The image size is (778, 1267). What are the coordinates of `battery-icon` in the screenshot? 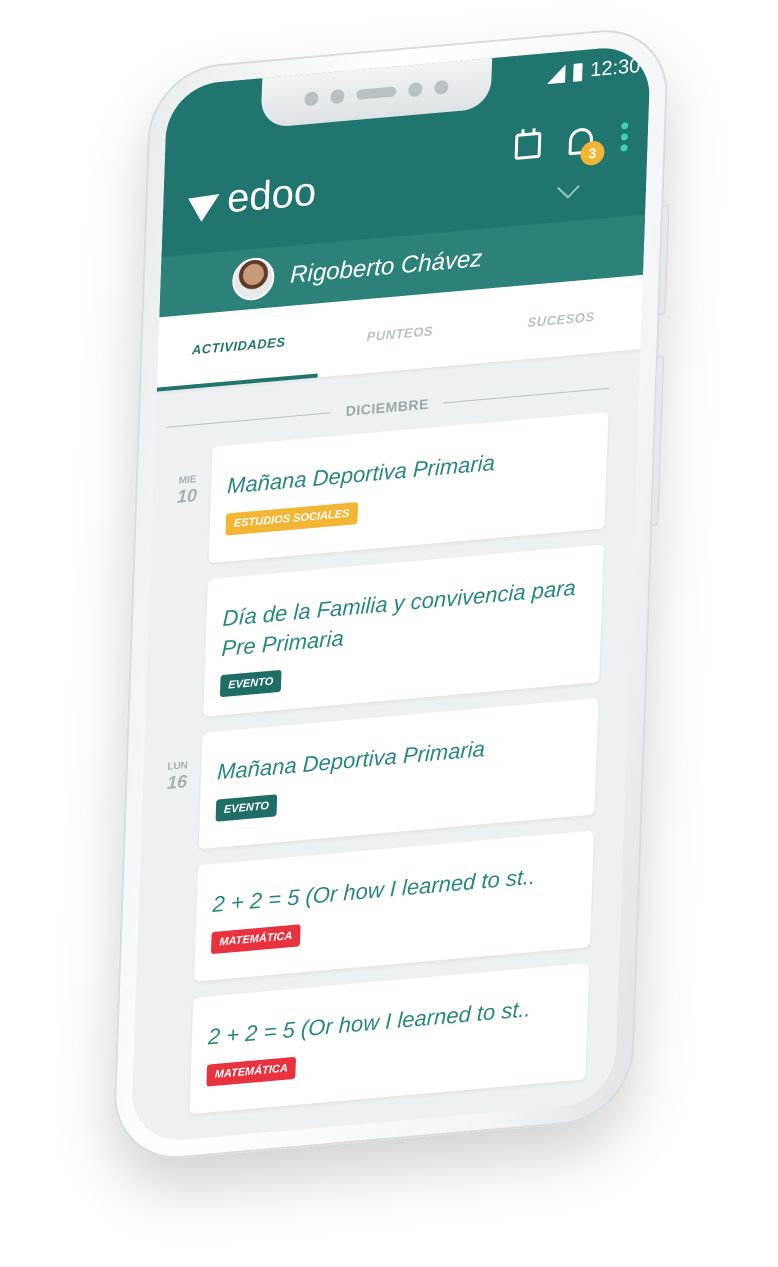 It's located at (577, 72).